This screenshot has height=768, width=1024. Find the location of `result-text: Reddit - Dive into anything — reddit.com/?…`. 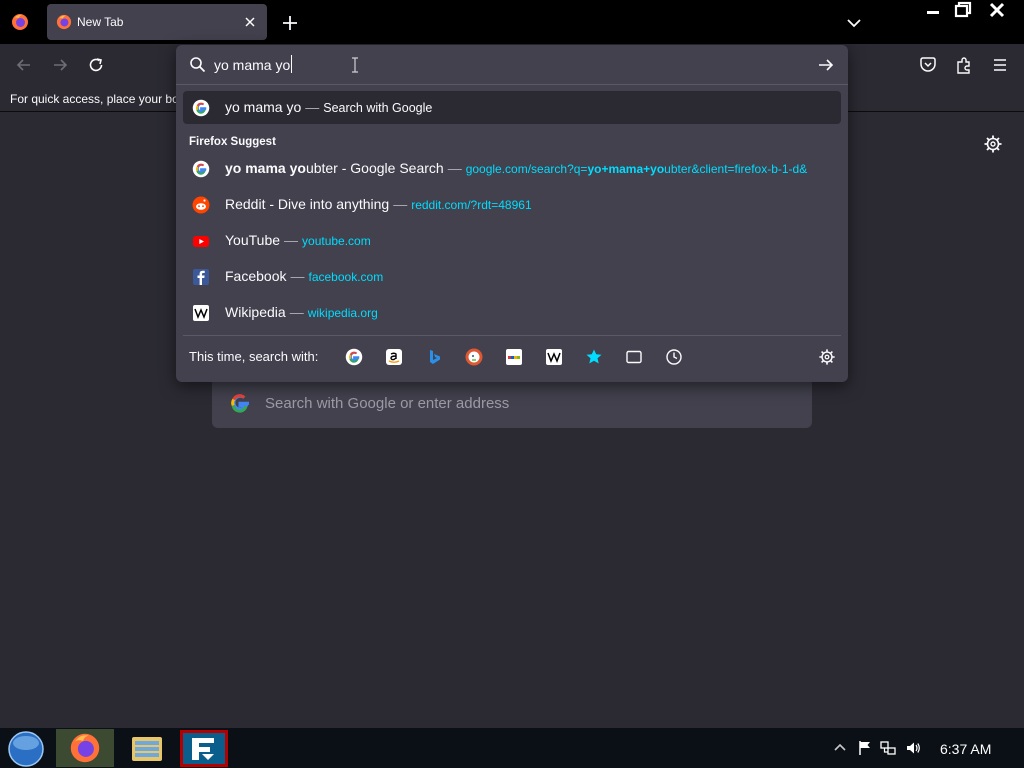

result-text: Reddit - Dive into anything — reddit.com/?… is located at coordinates (529, 204).